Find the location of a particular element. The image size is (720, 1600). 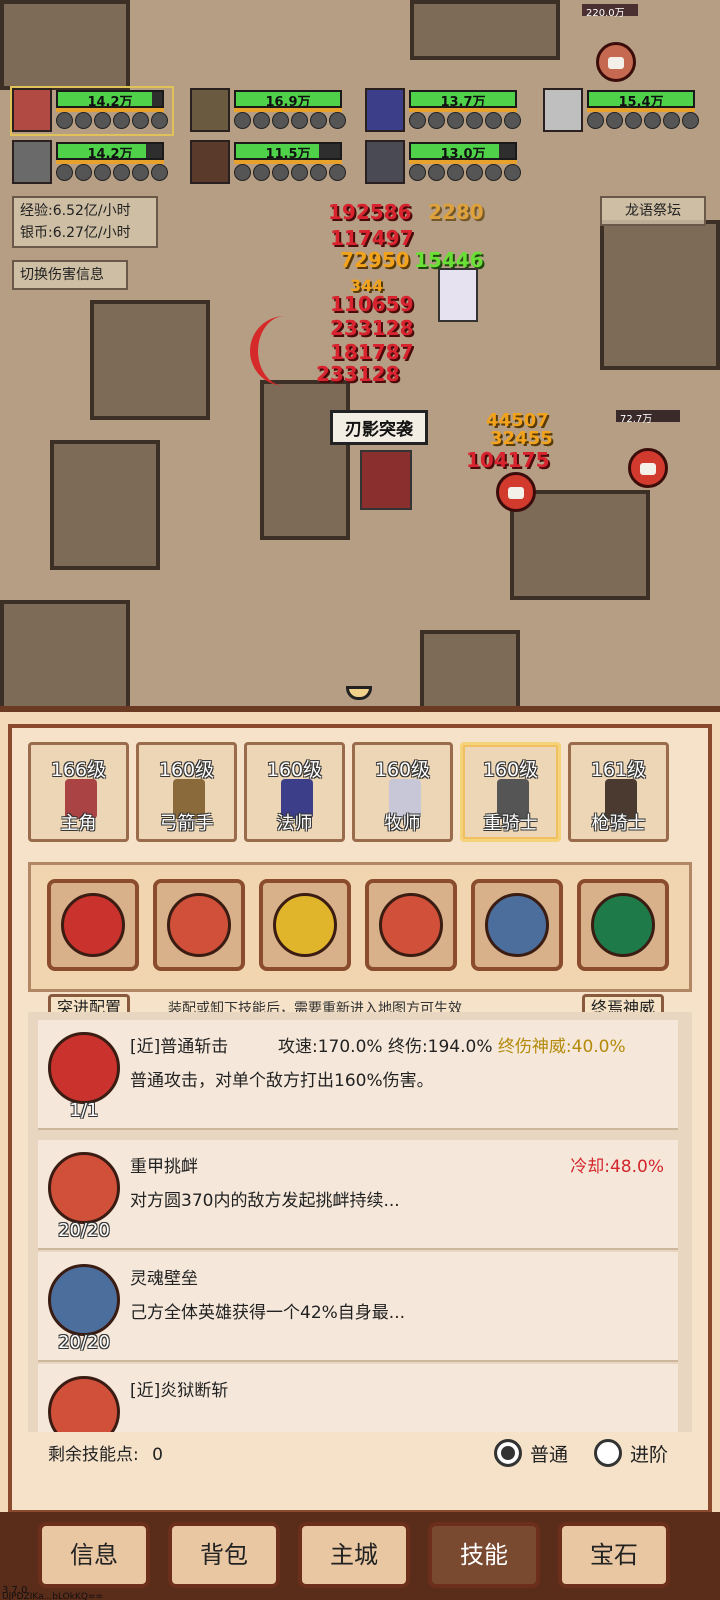

nav-skills-button: 技能 is located at coordinates (484, 1555).